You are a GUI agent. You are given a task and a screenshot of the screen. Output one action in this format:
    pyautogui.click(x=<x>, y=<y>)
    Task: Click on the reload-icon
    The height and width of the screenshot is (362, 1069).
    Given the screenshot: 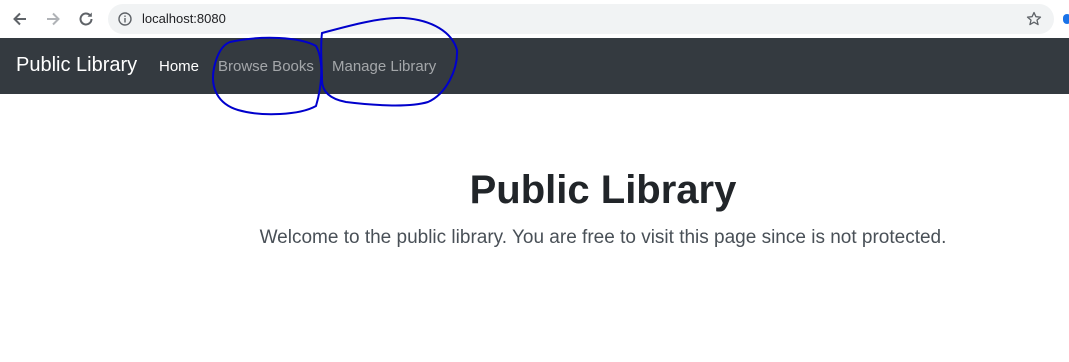 What is the action you would take?
    pyautogui.click(x=86, y=19)
    